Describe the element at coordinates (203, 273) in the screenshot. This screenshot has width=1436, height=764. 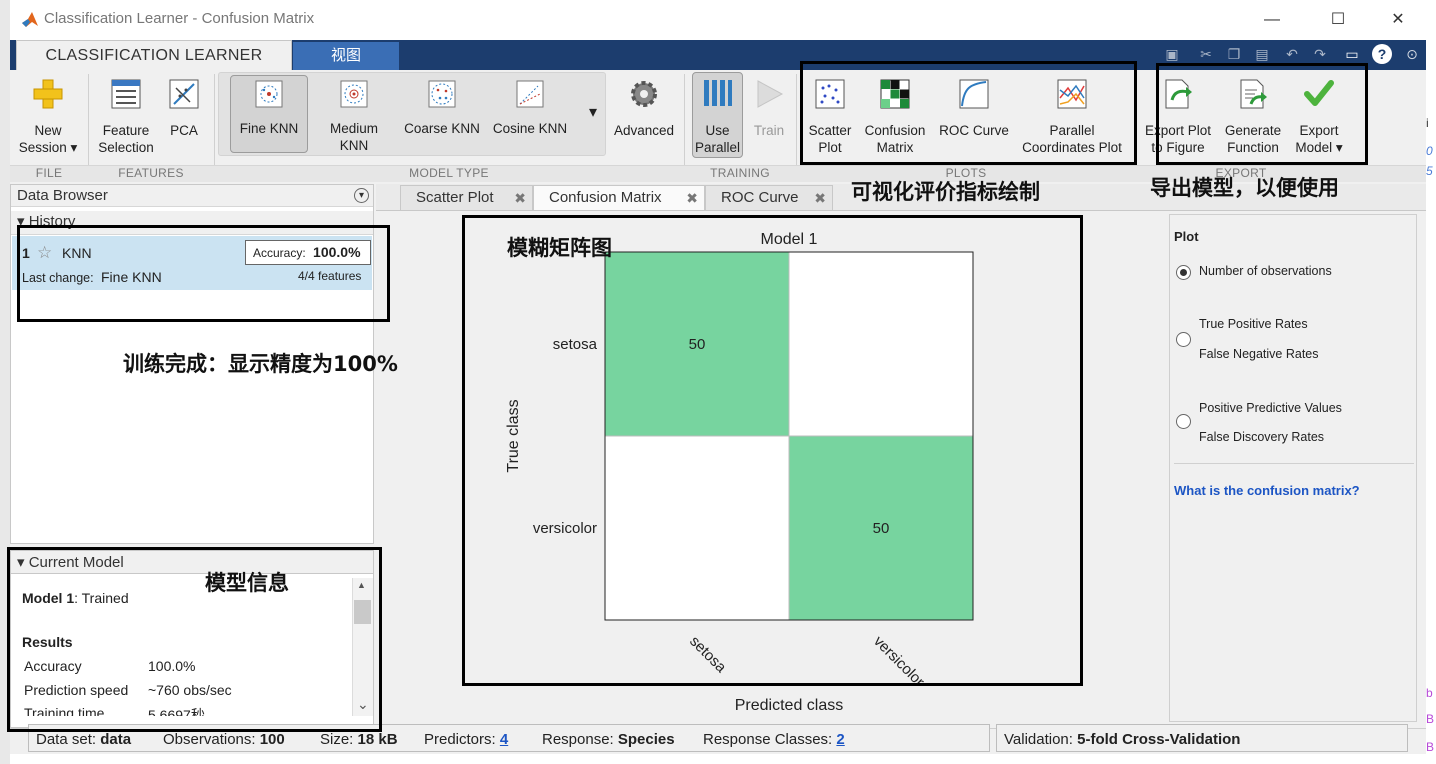
I see `history-annotation-box` at that location.